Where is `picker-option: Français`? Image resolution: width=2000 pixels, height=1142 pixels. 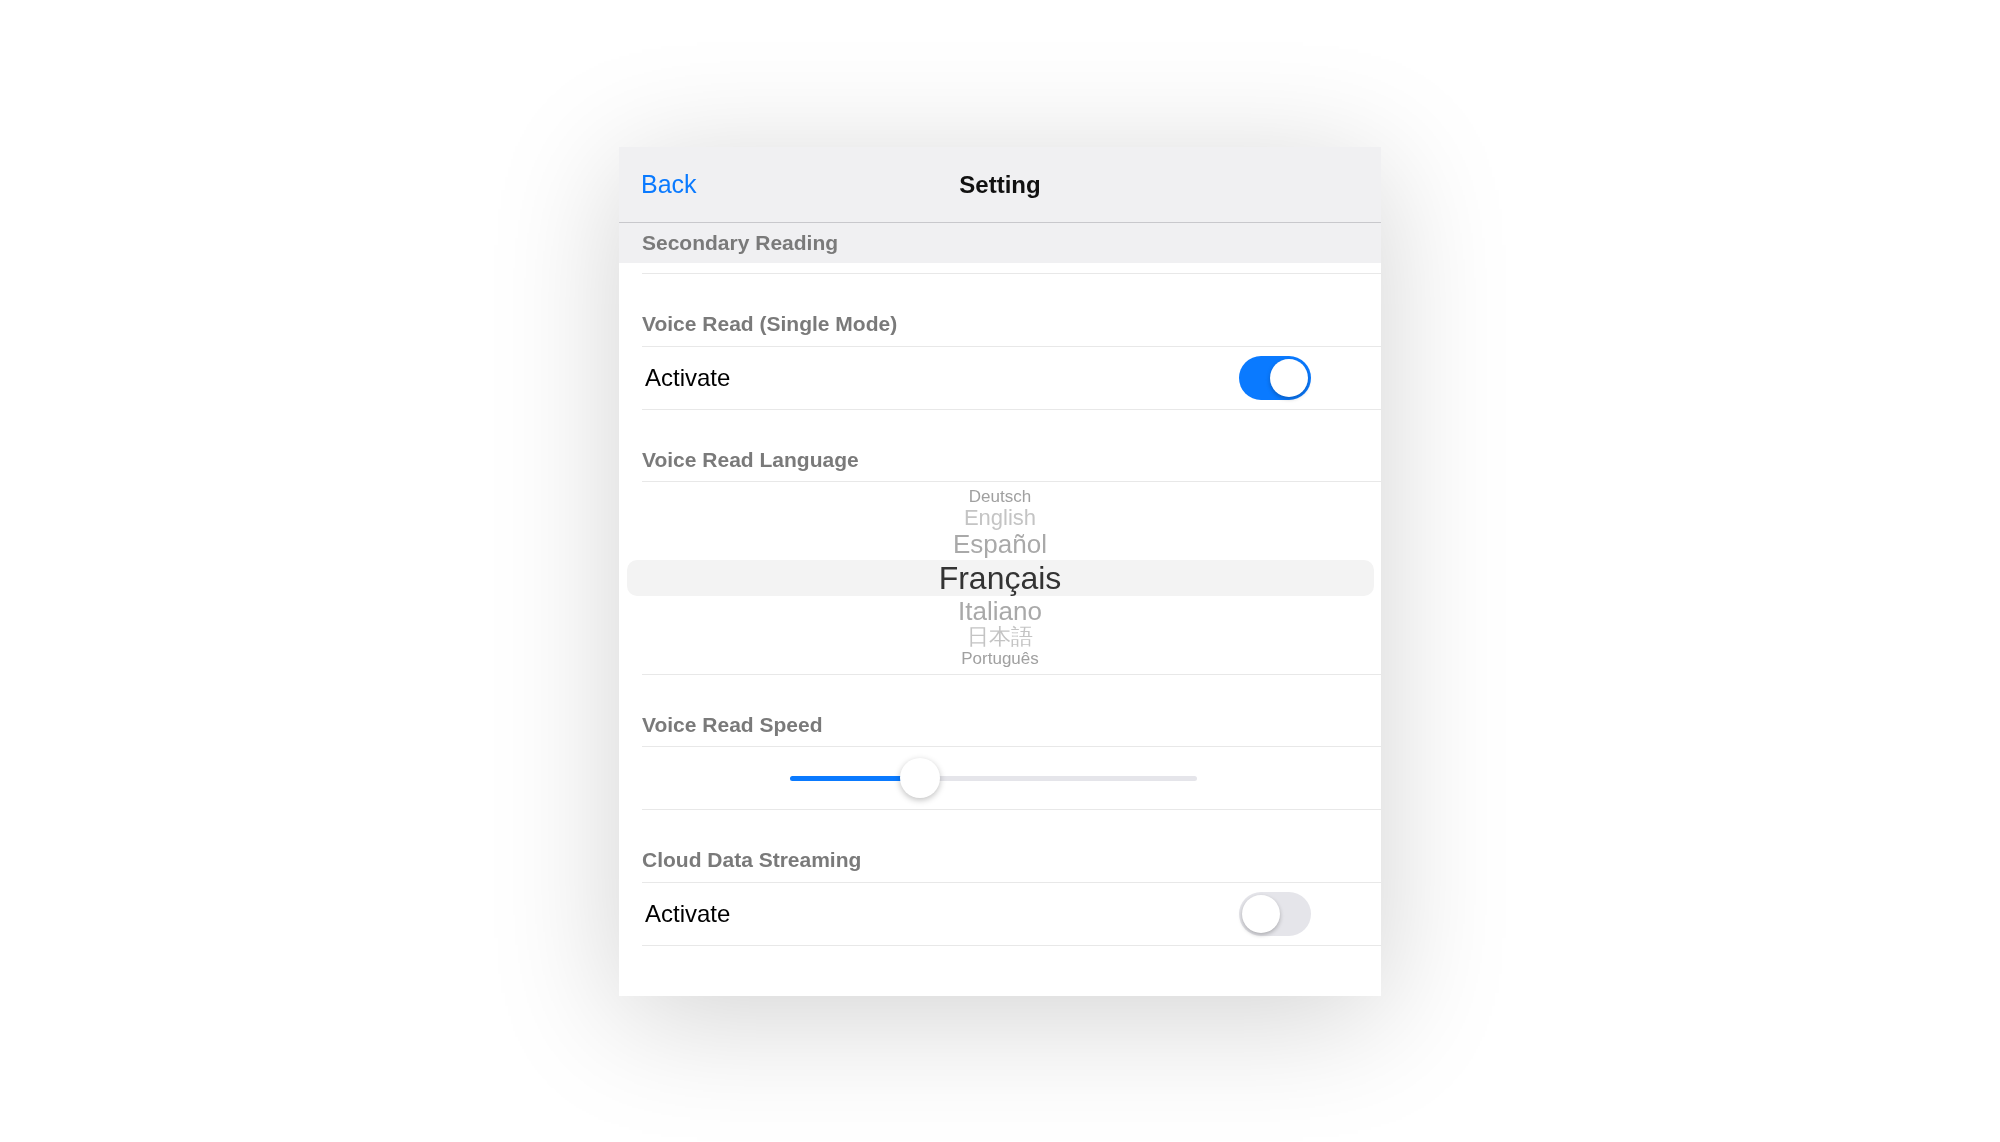
picker-option: Français is located at coordinates (1000, 577).